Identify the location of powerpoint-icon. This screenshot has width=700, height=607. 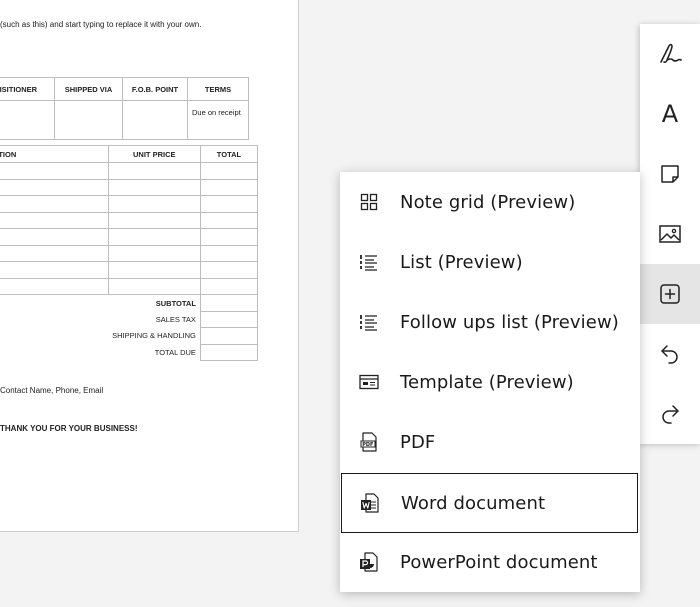
(369, 562).